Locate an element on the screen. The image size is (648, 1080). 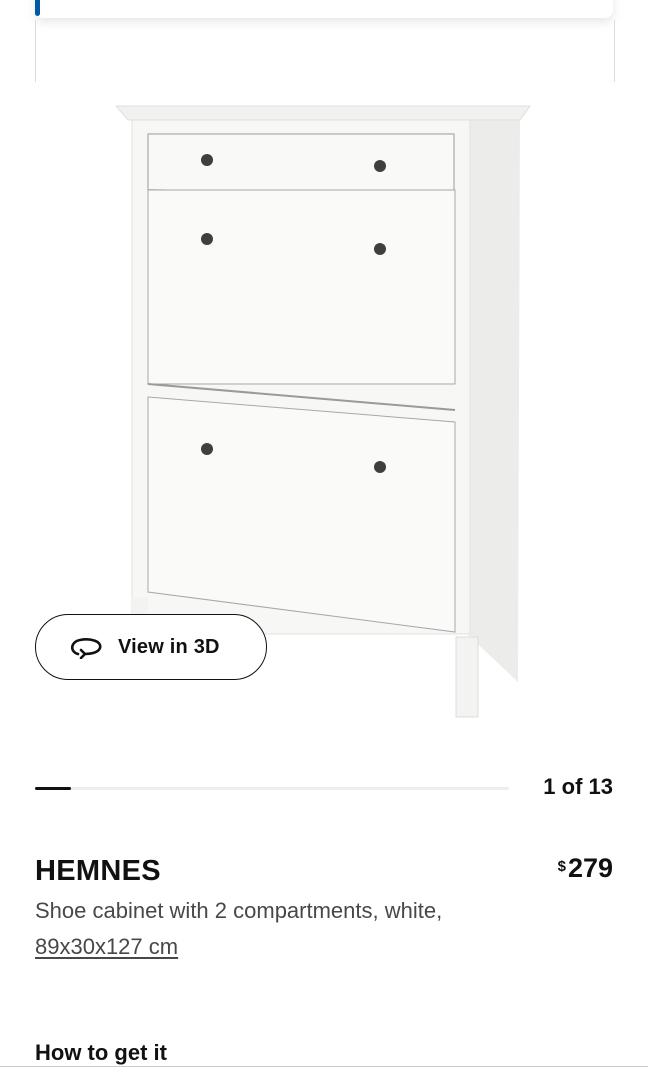
divider is located at coordinates (324, 1066).